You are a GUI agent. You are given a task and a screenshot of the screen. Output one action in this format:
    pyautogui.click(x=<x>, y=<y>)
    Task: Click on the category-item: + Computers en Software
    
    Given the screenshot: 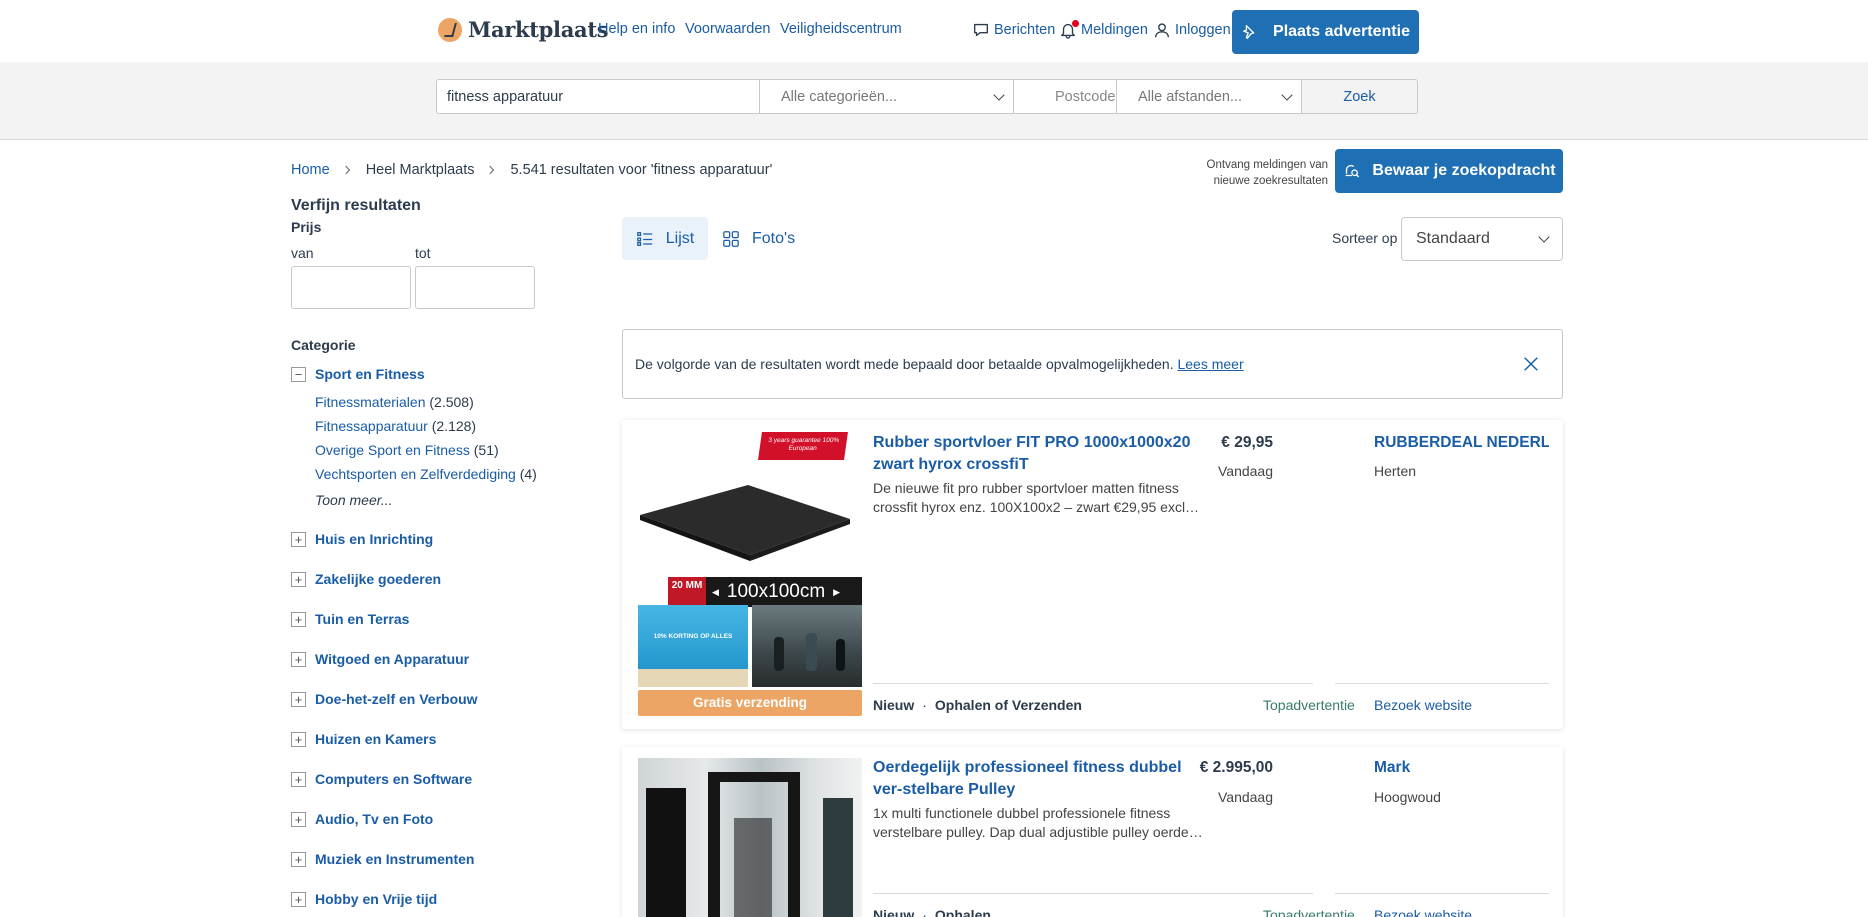 What is the action you would take?
    pyautogui.click(x=381, y=779)
    